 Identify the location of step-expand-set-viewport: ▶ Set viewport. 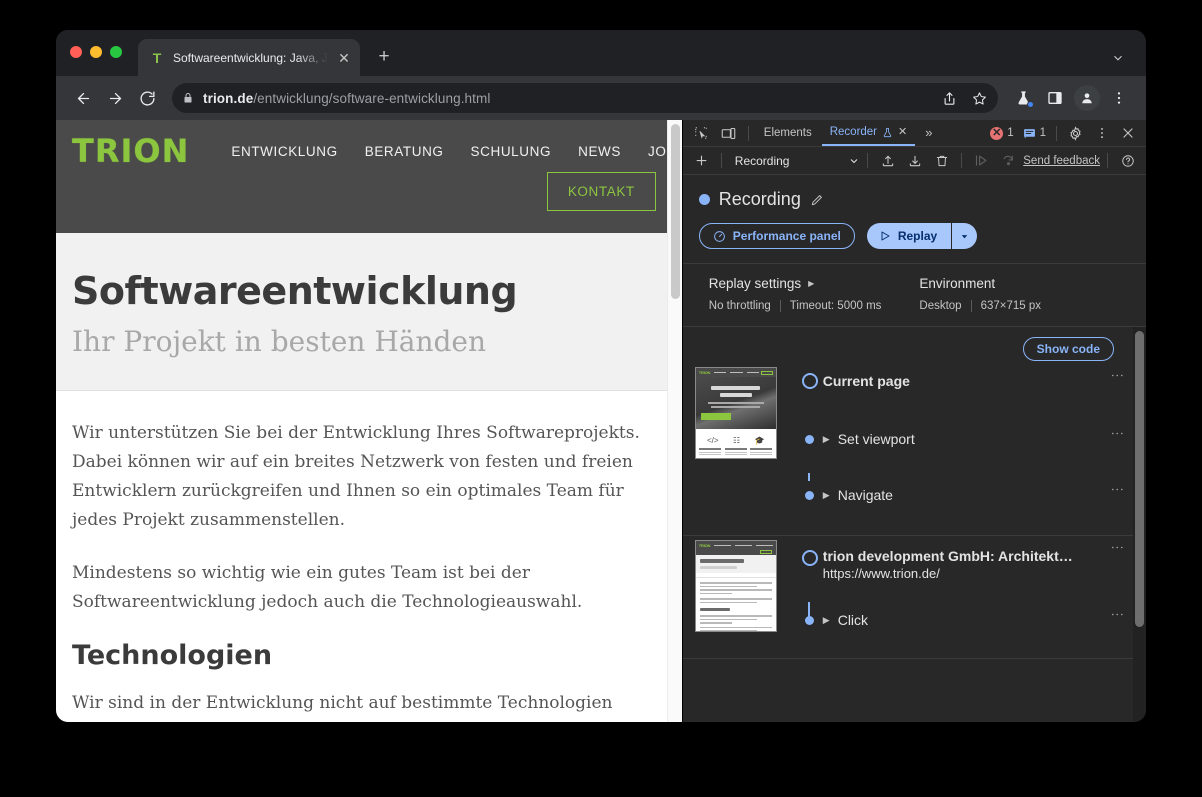
(980, 439).